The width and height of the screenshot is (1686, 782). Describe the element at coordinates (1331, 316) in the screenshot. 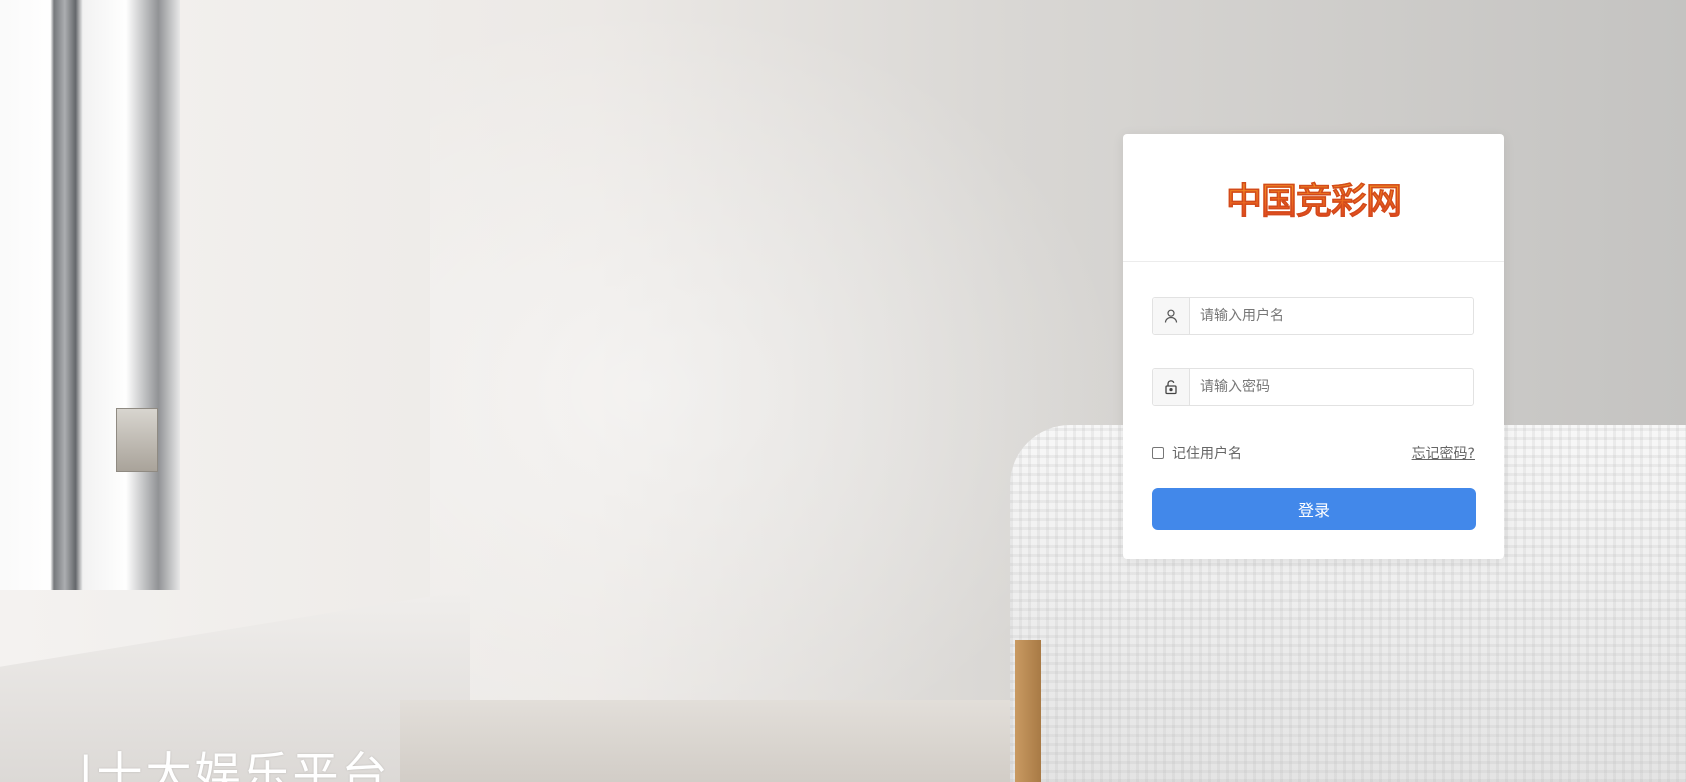

I see `username-input` at that location.